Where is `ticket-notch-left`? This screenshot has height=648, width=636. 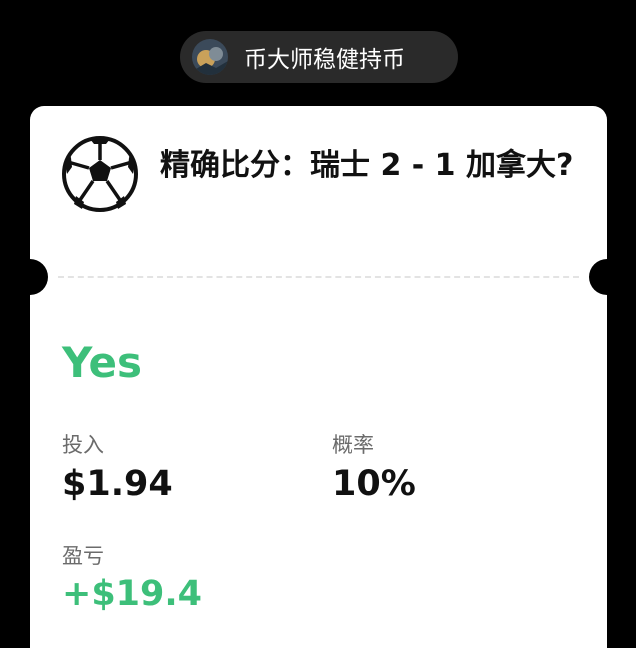
ticket-notch-left is located at coordinates (30, 277).